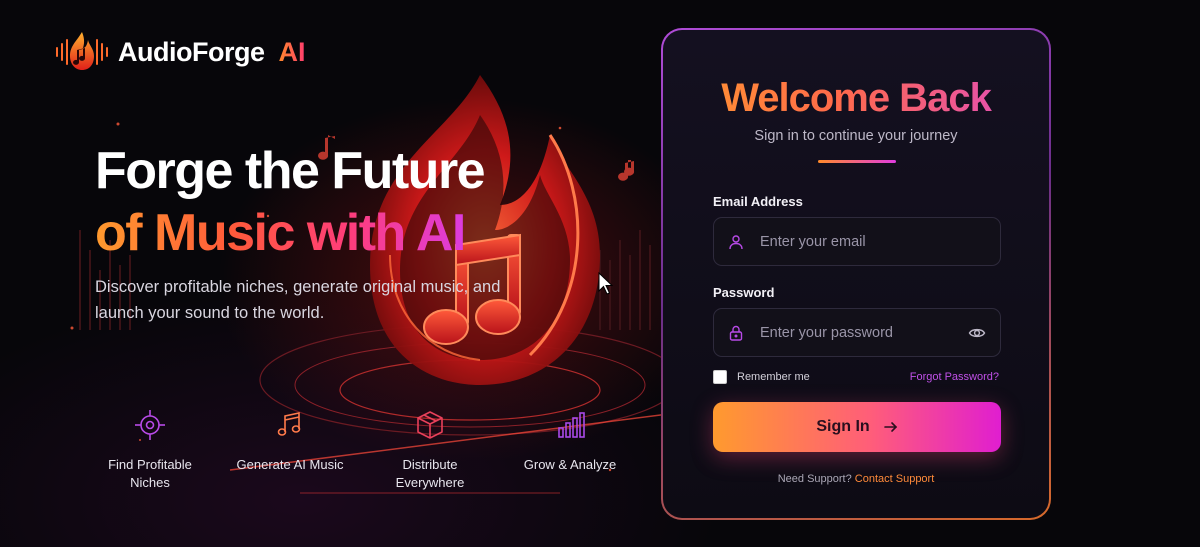 Image resolution: width=1200 pixels, height=547 pixels. Describe the element at coordinates (857, 161) in the screenshot. I see `title-divider` at that location.